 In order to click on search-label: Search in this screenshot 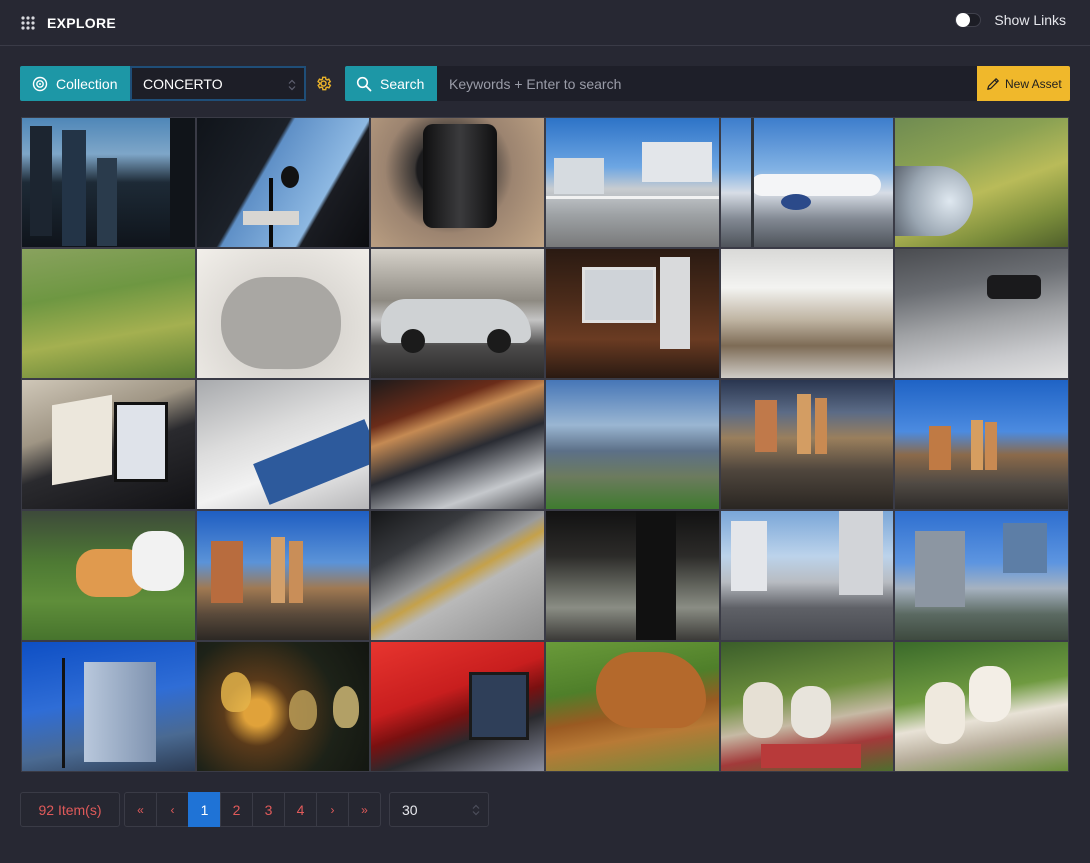, I will do `click(402, 83)`.